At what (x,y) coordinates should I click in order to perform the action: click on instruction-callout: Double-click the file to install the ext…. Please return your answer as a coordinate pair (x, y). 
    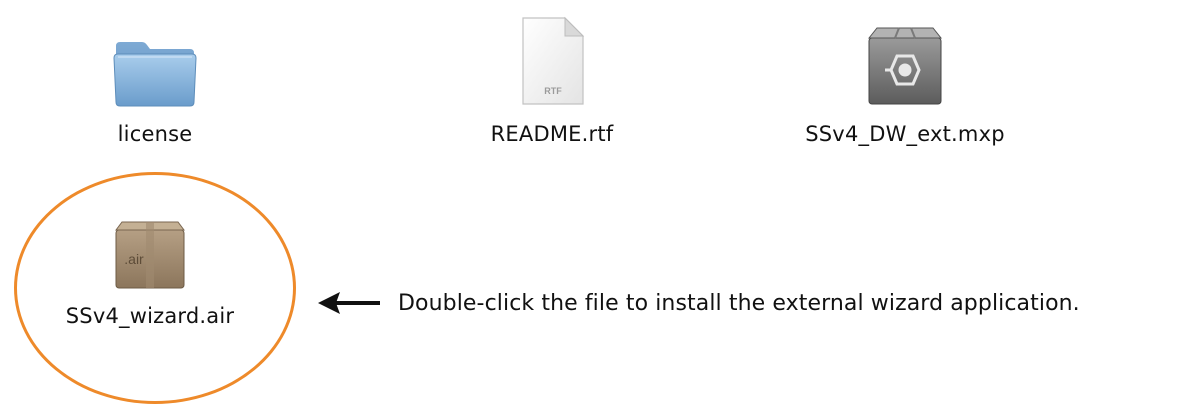
    Looking at the image, I should click on (699, 303).